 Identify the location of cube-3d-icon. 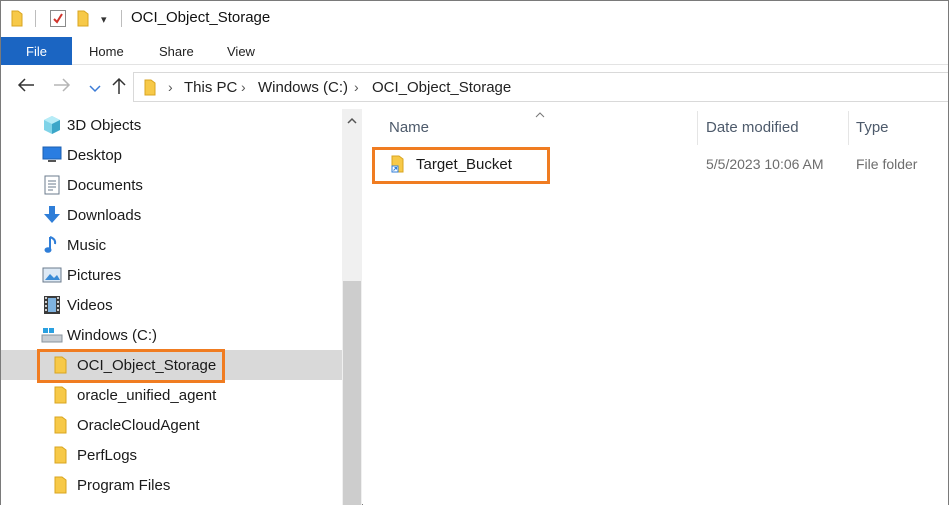
(52, 125).